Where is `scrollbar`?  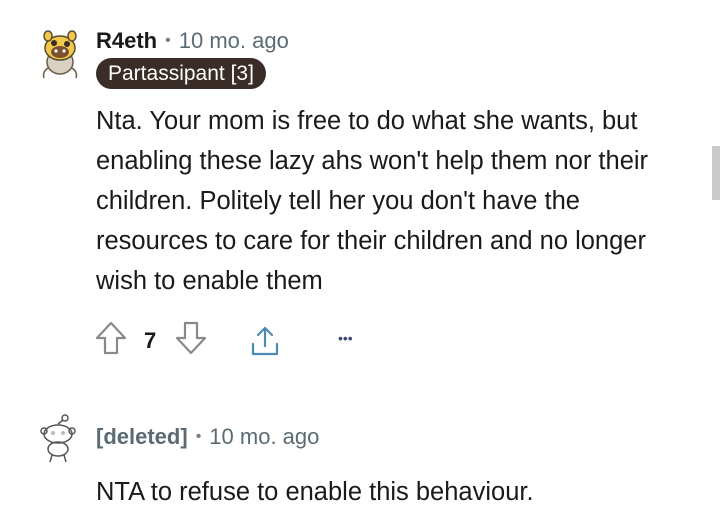
scrollbar is located at coordinates (716, 173).